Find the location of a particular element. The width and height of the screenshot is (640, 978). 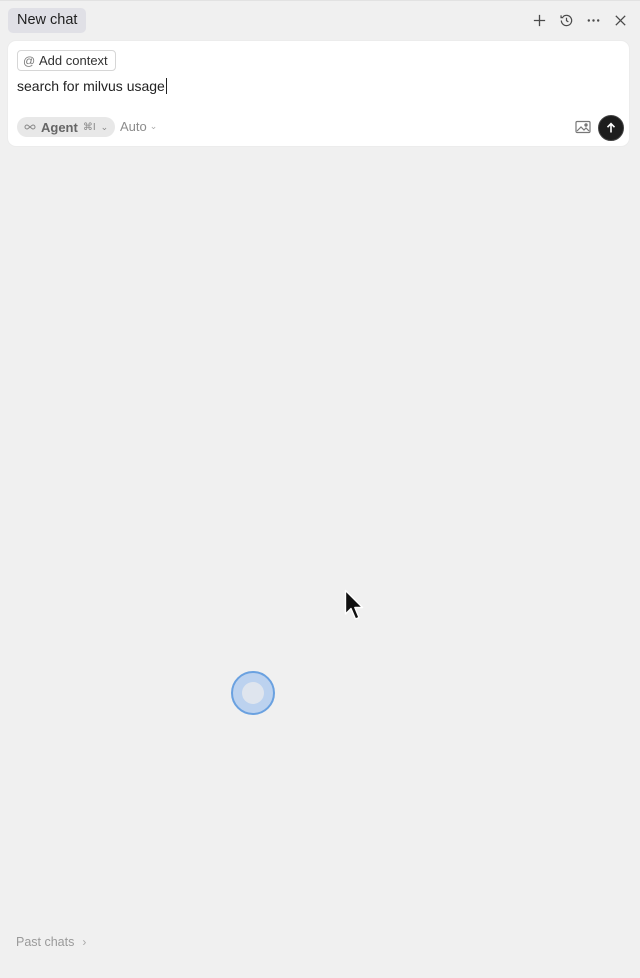

text-caret is located at coordinates (166, 86).